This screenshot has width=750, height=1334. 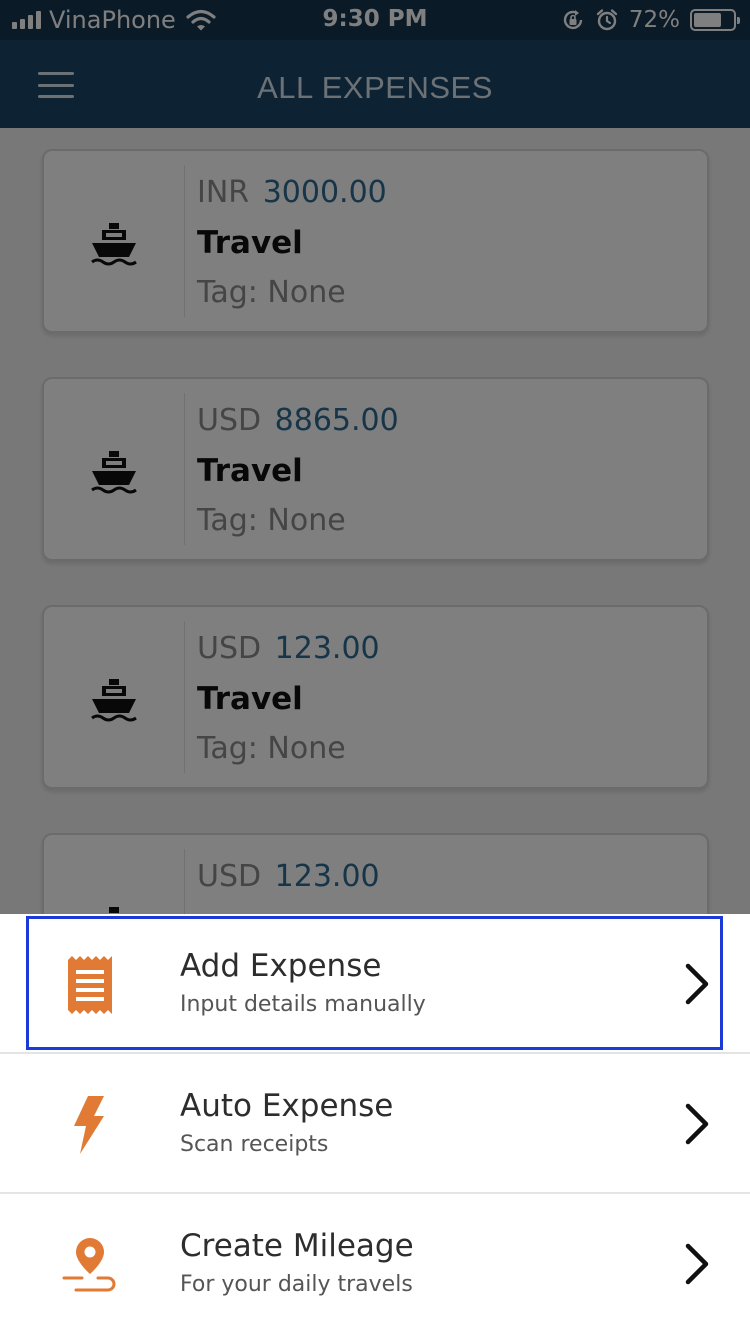 What do you see at coordinates (90, 985) in the screenshot?
I see `receipt-icon` at bounding box center [90, 985].